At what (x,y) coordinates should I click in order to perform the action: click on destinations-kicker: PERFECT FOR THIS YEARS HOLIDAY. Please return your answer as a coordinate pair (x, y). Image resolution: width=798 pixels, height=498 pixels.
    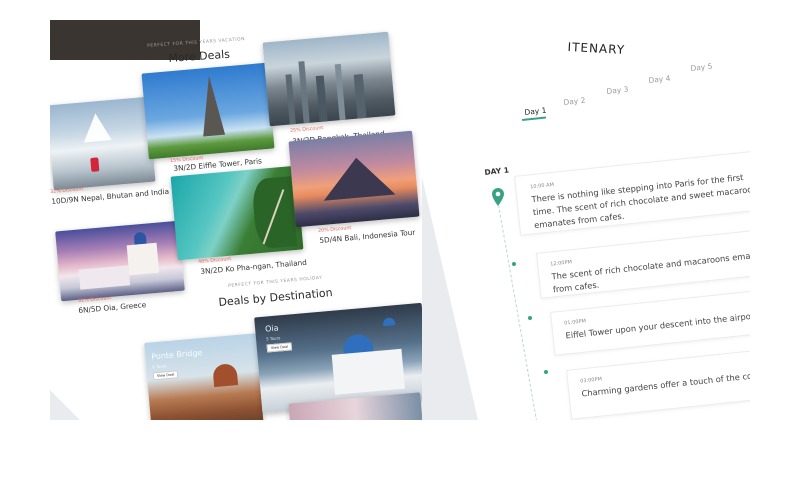
    Looking at the image, I should click on (275, 282).